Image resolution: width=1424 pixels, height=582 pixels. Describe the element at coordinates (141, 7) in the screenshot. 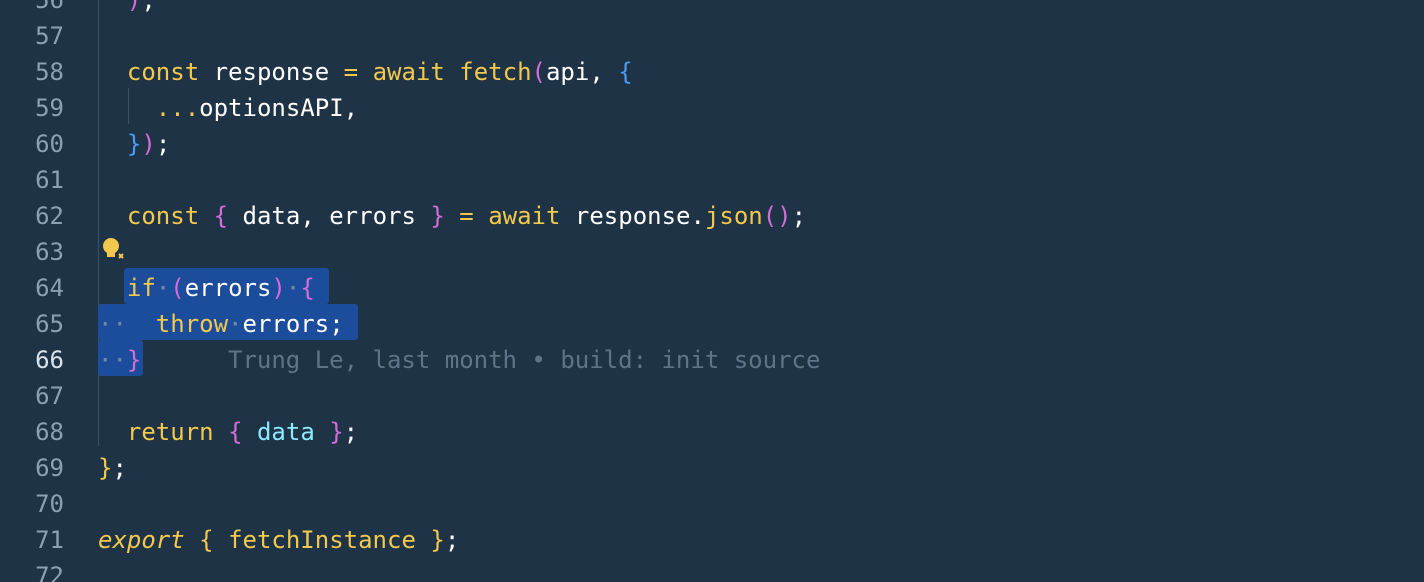

I see `line-code: );` at that location.